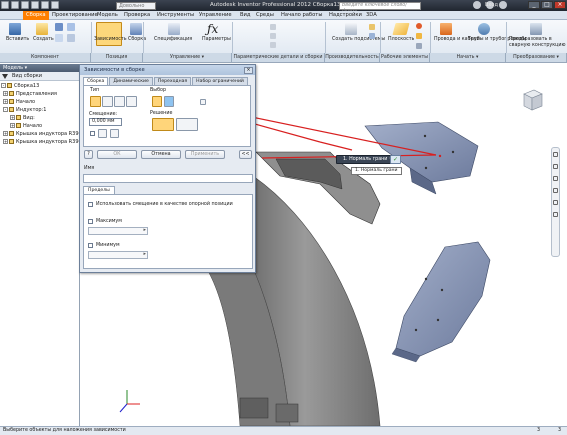 Image resolution: width=567 pixels, height=435 pixels. I want to click on ilogic-icon, so click(273, 36).